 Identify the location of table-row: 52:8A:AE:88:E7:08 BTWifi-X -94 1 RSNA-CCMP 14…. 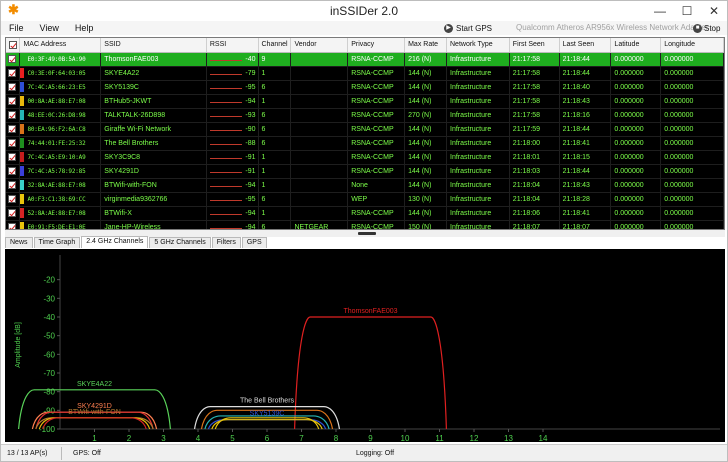
(365, 213).